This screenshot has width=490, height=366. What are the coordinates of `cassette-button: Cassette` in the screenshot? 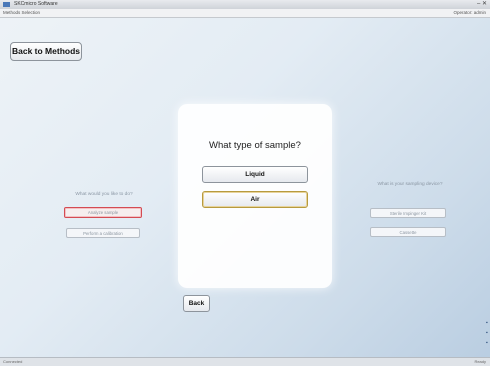 It's located at (408, 232).